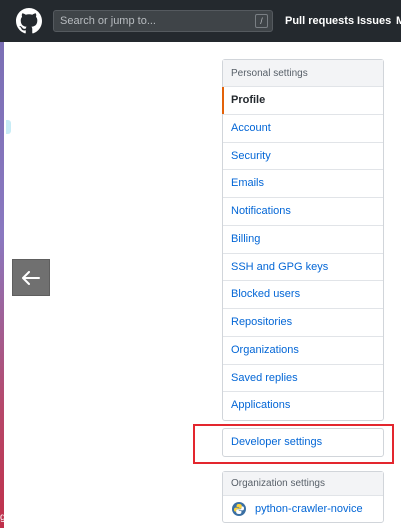 The height and width of the screenshot is (528, 401). Describe the element at coordinates (149, 21) in the screenshot. I see `search-input` at that location.